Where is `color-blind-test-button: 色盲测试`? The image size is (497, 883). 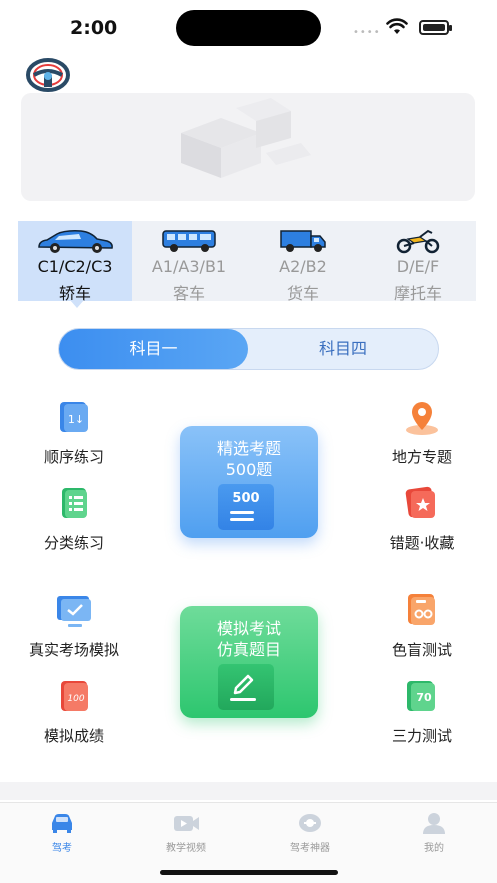 color-blind-test-button: 色盲测试 is located at coordinates (422, 625).